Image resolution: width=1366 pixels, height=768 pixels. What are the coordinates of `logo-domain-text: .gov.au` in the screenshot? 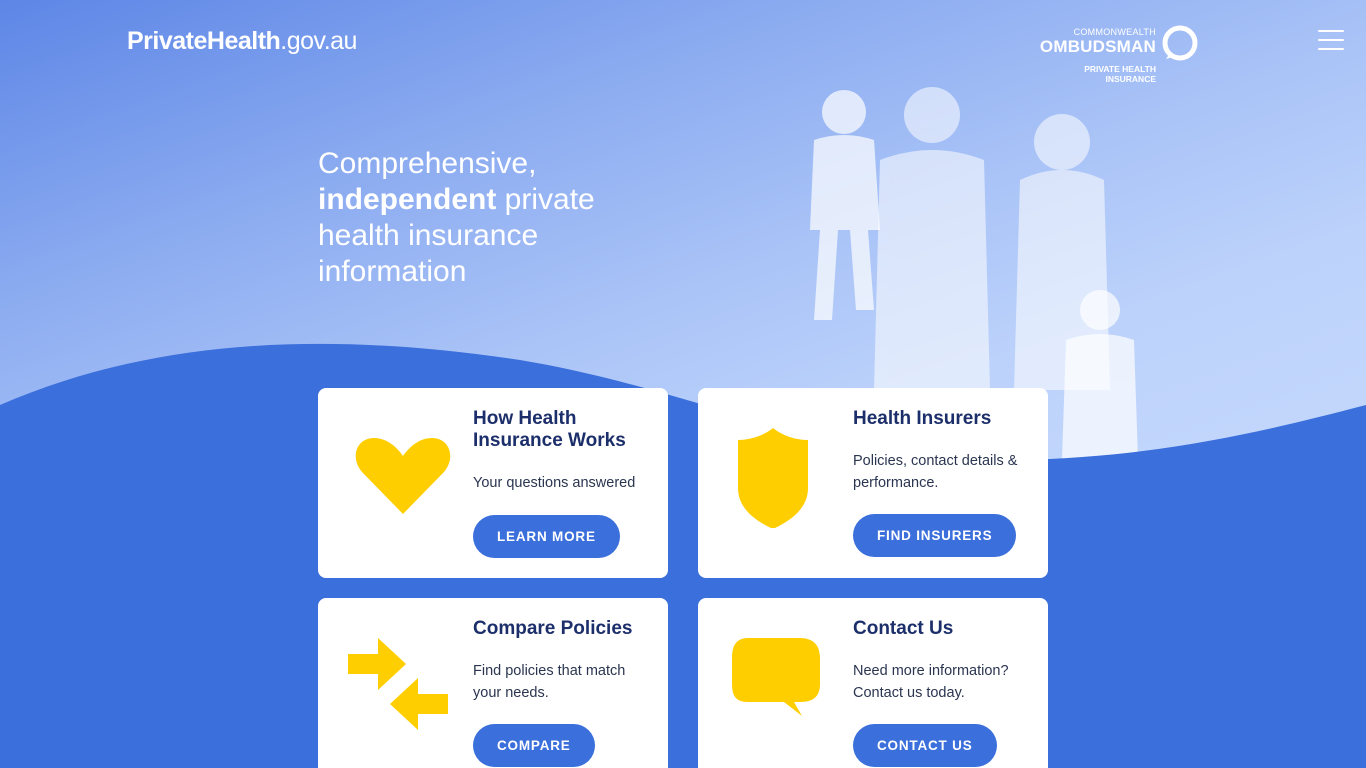 It's located at (318, 41).